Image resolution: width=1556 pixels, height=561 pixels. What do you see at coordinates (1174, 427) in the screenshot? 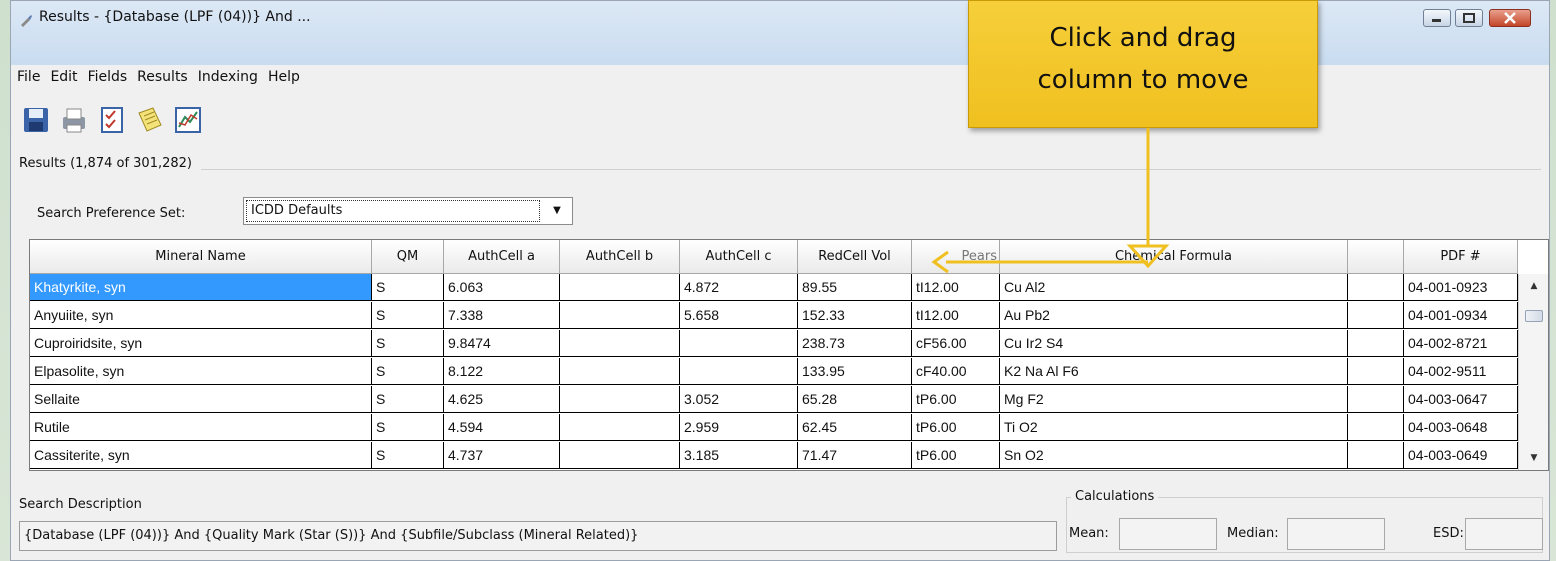
I see `cell-chemical-formula: Ti O2` at bounding box center [1174, 427].